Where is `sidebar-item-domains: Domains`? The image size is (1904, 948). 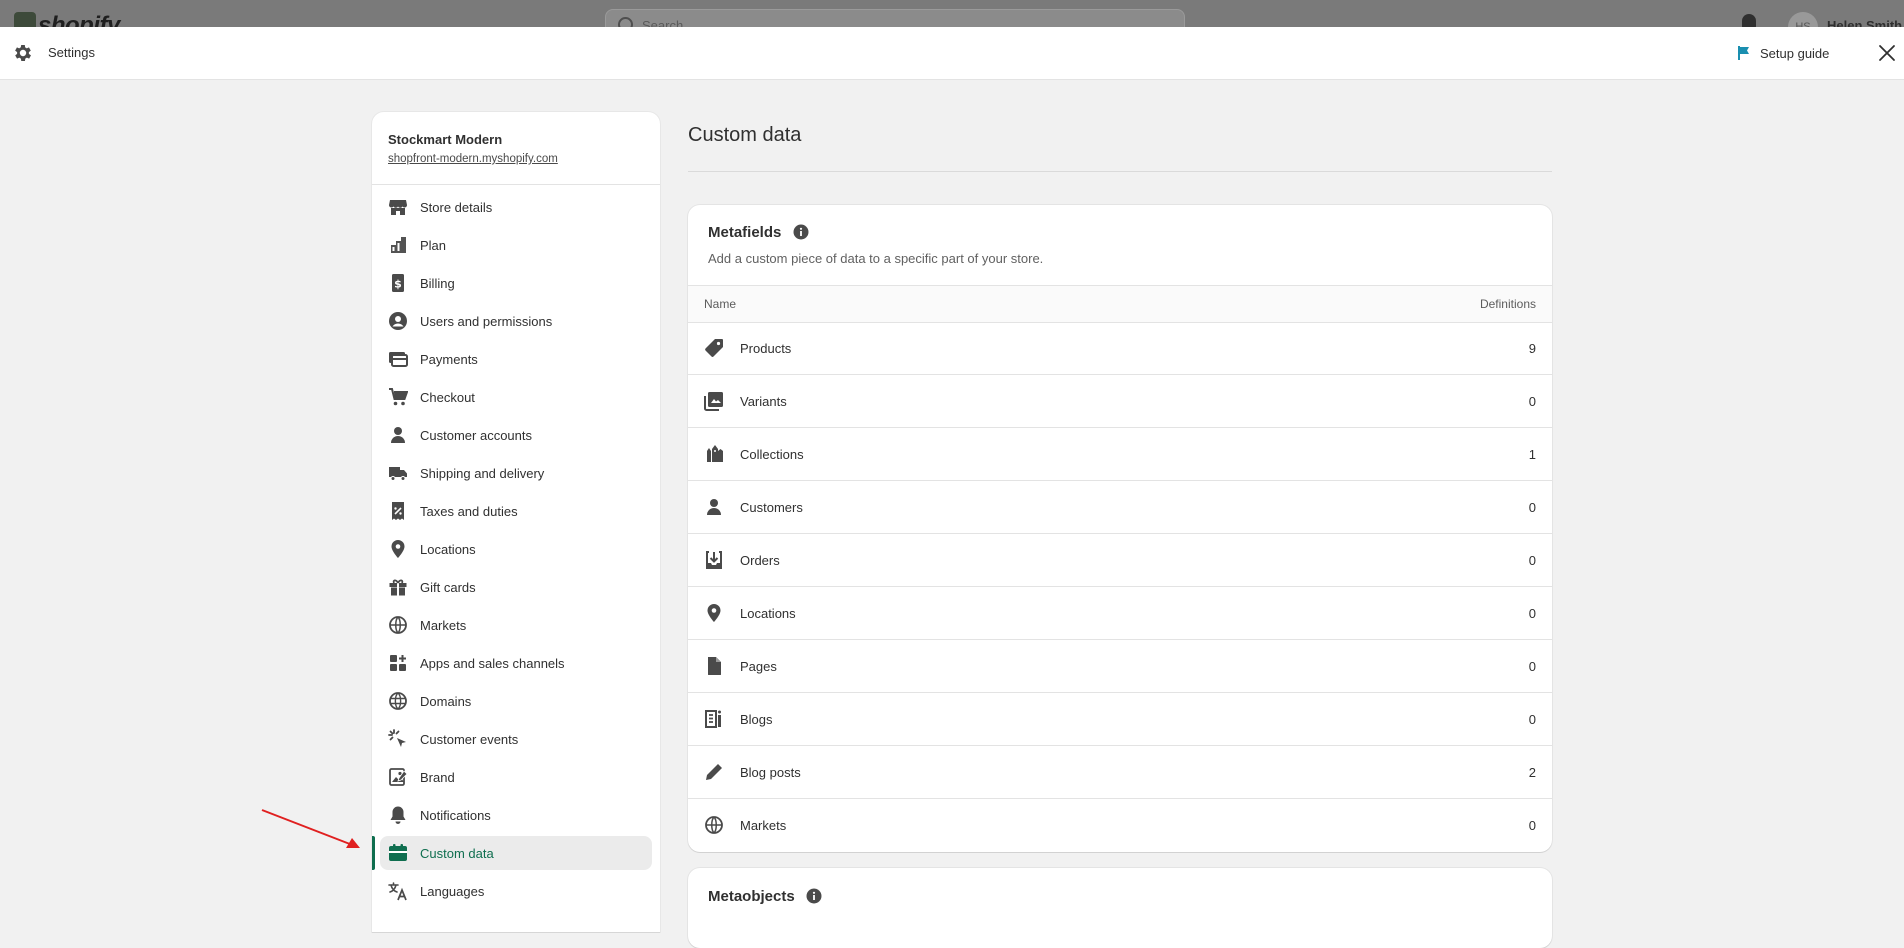
sidebar-item-domains: Domains is located at coordinates (516, 701).